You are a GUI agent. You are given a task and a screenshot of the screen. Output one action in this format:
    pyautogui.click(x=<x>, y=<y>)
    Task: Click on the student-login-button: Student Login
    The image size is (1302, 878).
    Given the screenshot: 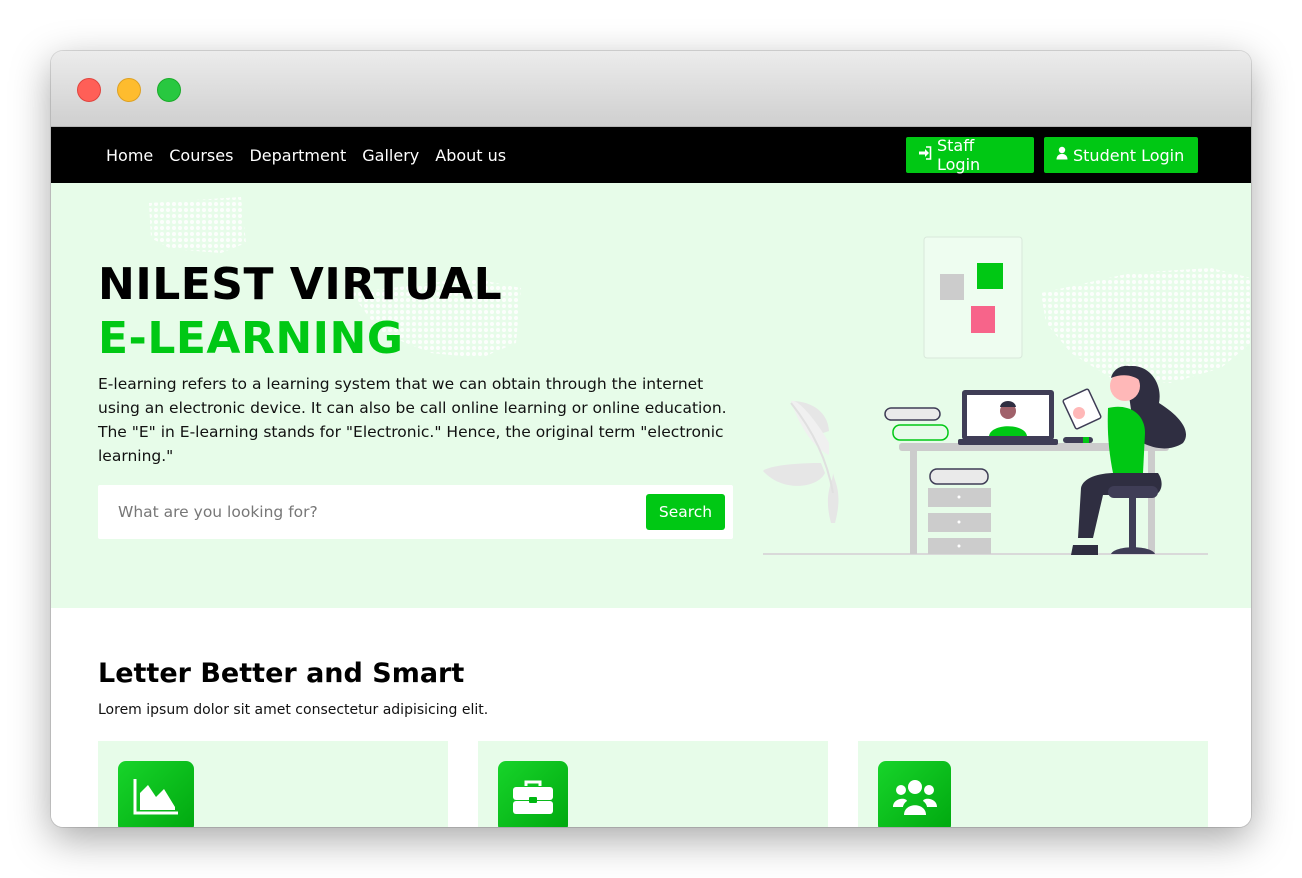 What is the action you would take?
    pyautogui.click(x=1121, y=155)
    